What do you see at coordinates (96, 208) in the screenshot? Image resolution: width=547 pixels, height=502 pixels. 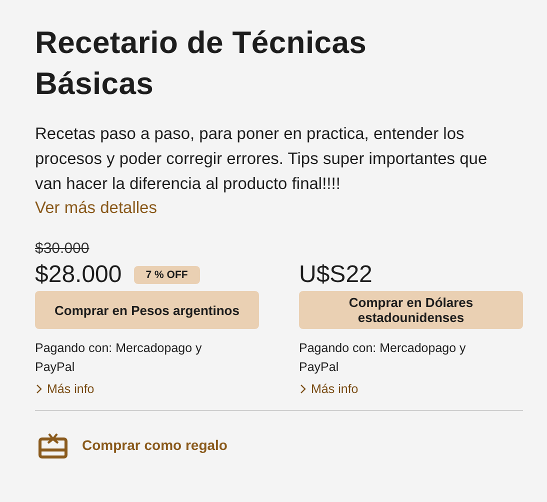 I see `details-link: Ver más detalles` at bounding box center [96, 208].